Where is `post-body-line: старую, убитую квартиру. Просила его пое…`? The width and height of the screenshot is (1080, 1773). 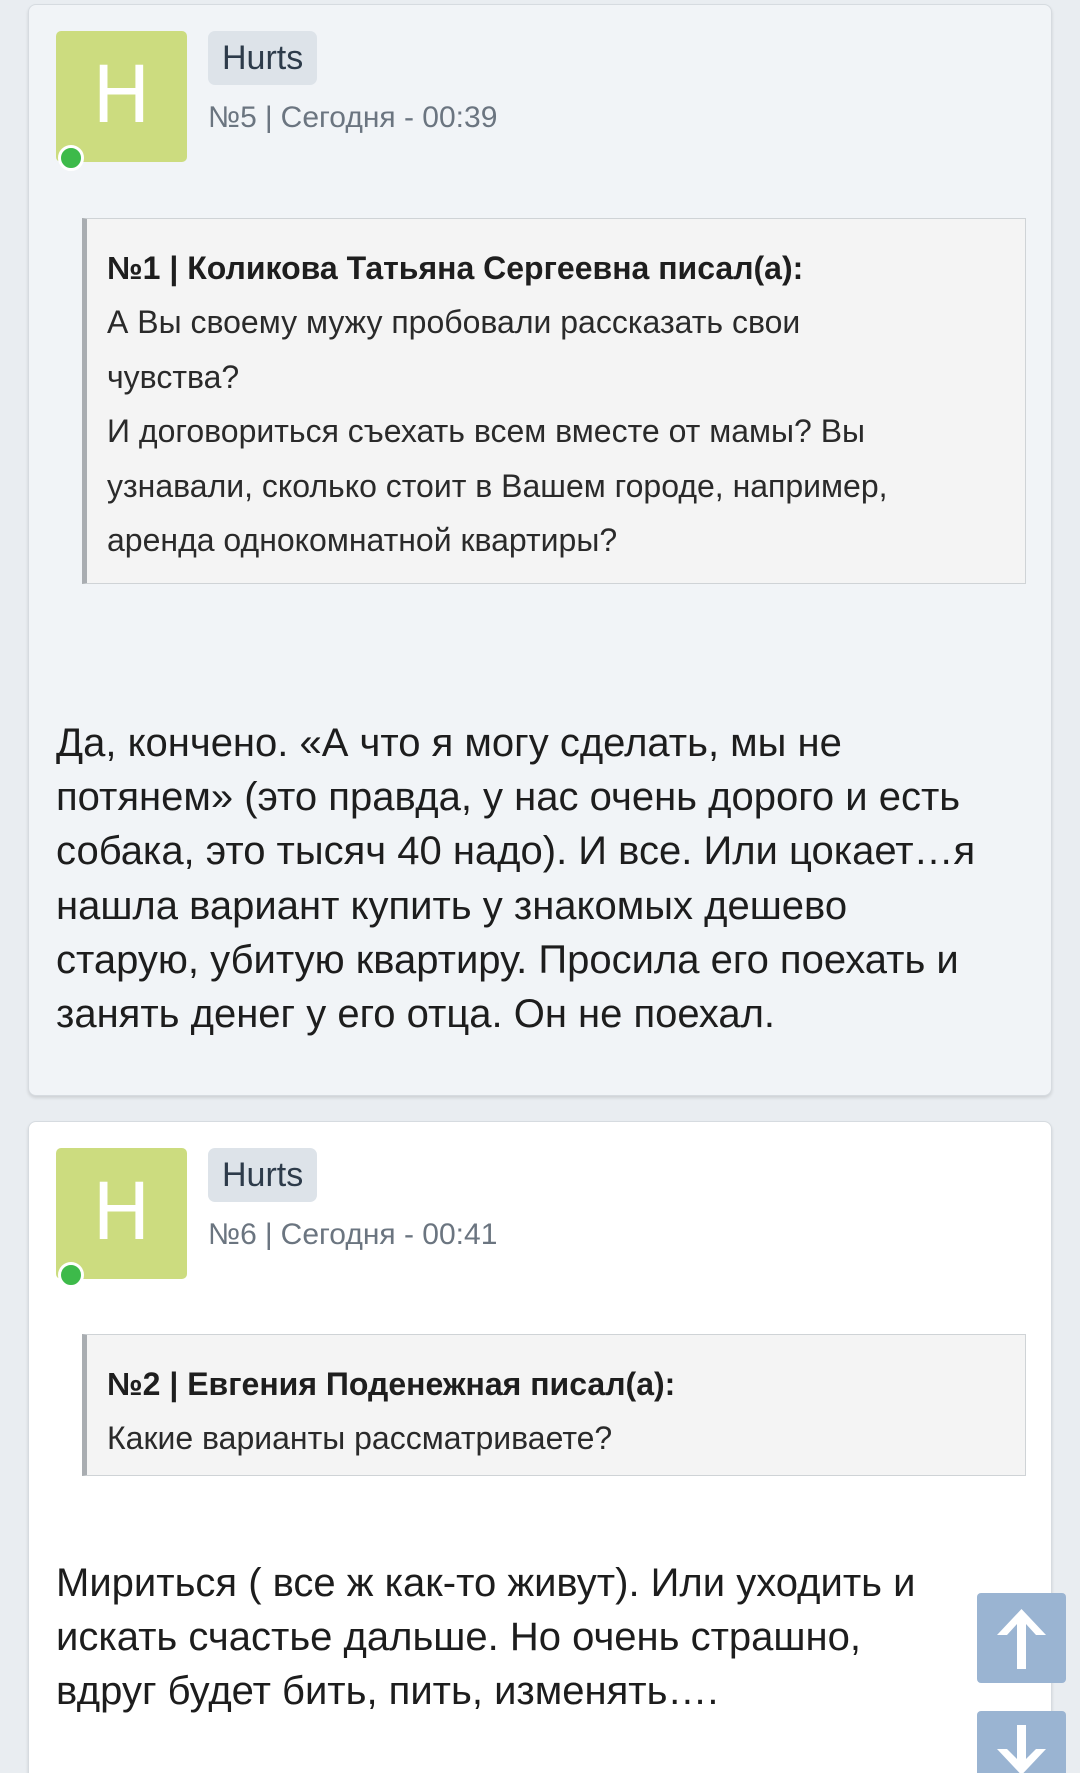
post-body-line: старую, убитую квартиру. Просила его пое… is located at coordinates (507, 959).